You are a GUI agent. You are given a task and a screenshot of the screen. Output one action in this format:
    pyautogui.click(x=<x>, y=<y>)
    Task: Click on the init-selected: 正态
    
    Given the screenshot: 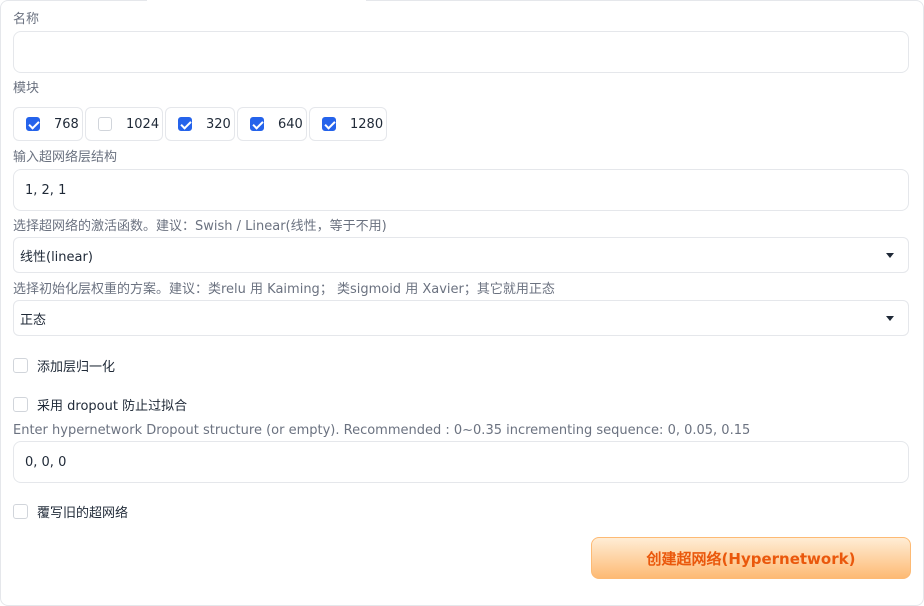 What is the action you would take?
    pyautogui.click(x=33, y=320)
    